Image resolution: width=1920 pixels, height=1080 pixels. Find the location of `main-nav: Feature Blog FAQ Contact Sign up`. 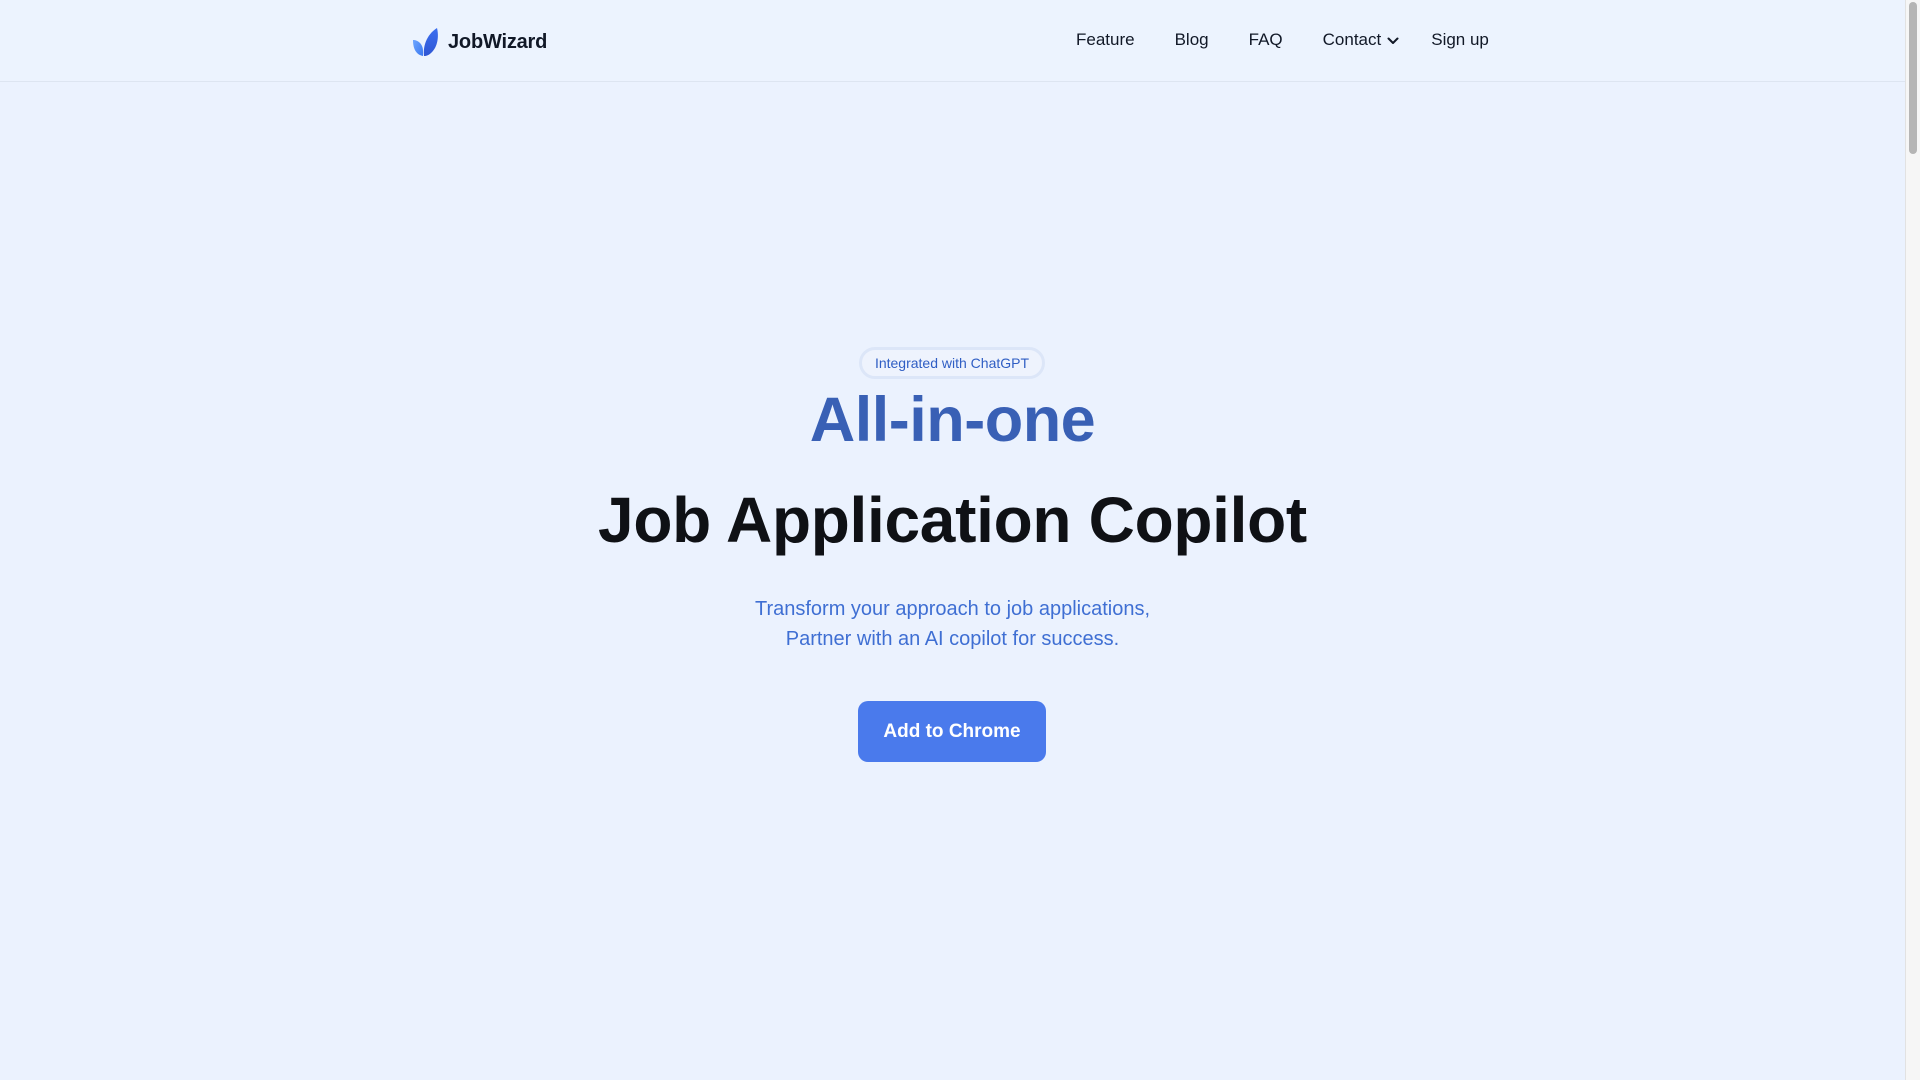

main-nav: Feature Blog FAQ Contact Sign up is located at coordinates (1282, 40).